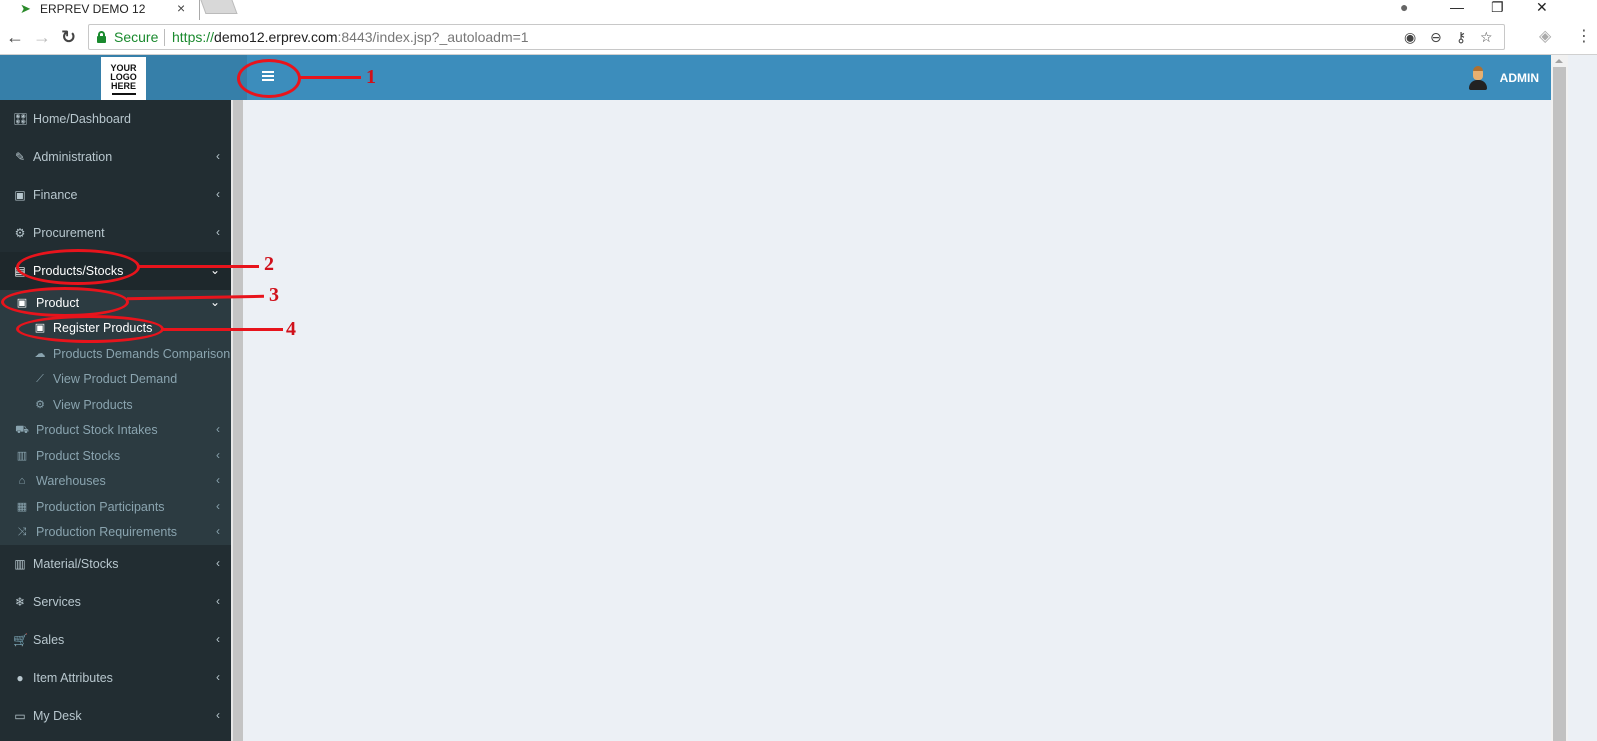 The image size is (1597, 741). I want to click on scroll-thumb, so click(1559, 404).